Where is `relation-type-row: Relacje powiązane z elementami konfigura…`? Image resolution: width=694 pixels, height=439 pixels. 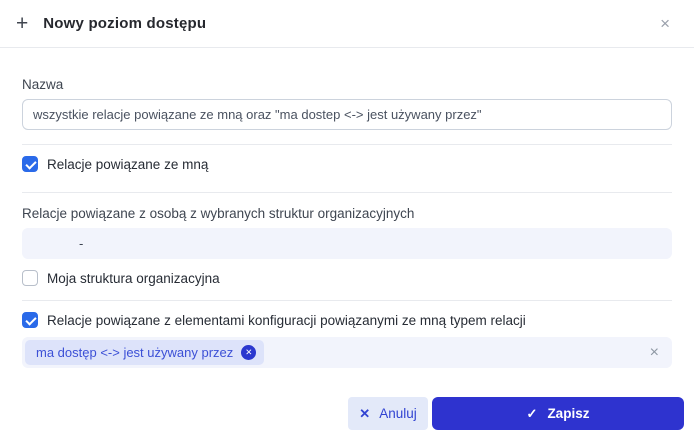 relation-type-row: Relacje powiązane z elementami konfigura… is located at coordinates (347, 320).